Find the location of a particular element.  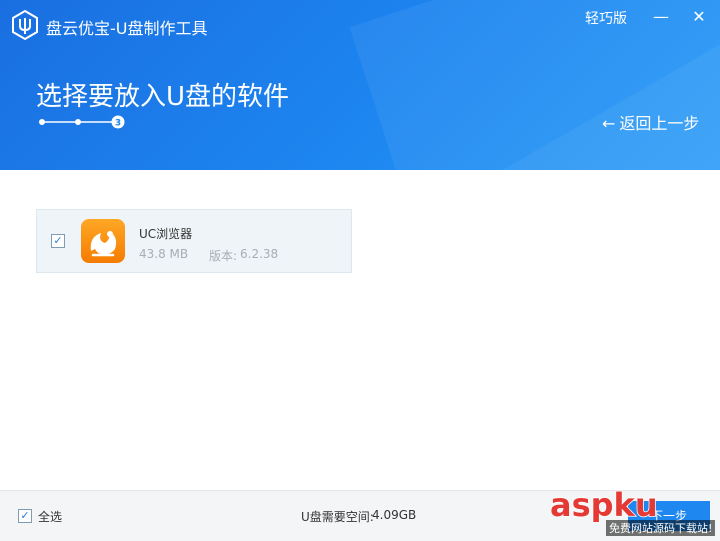

software-version-label: 版本: is located at coordinates (223, 256).